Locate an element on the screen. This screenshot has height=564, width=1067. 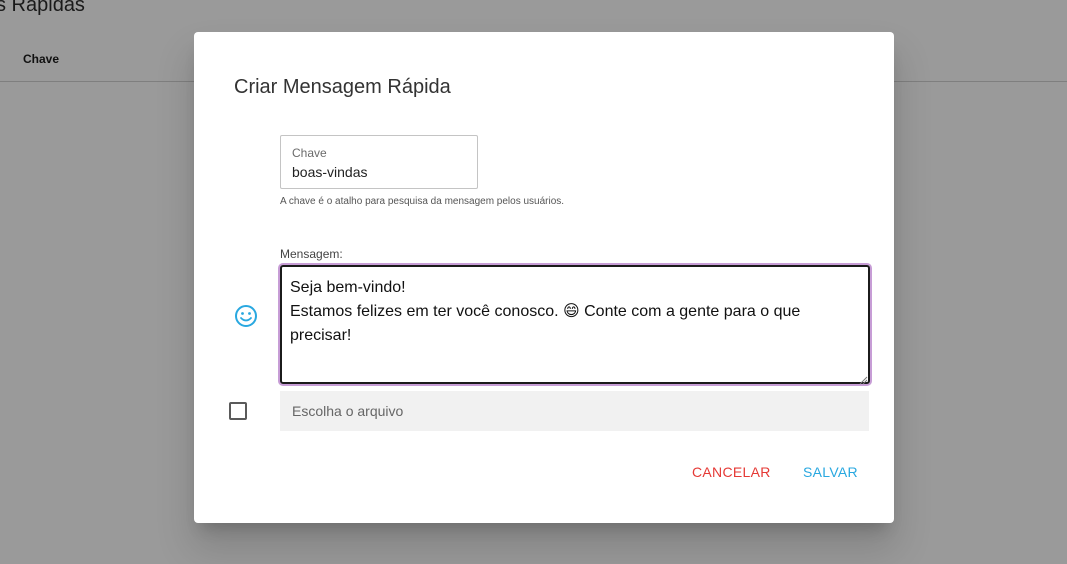
table-column-header-key: Chave is located at coordinates (41, 59).